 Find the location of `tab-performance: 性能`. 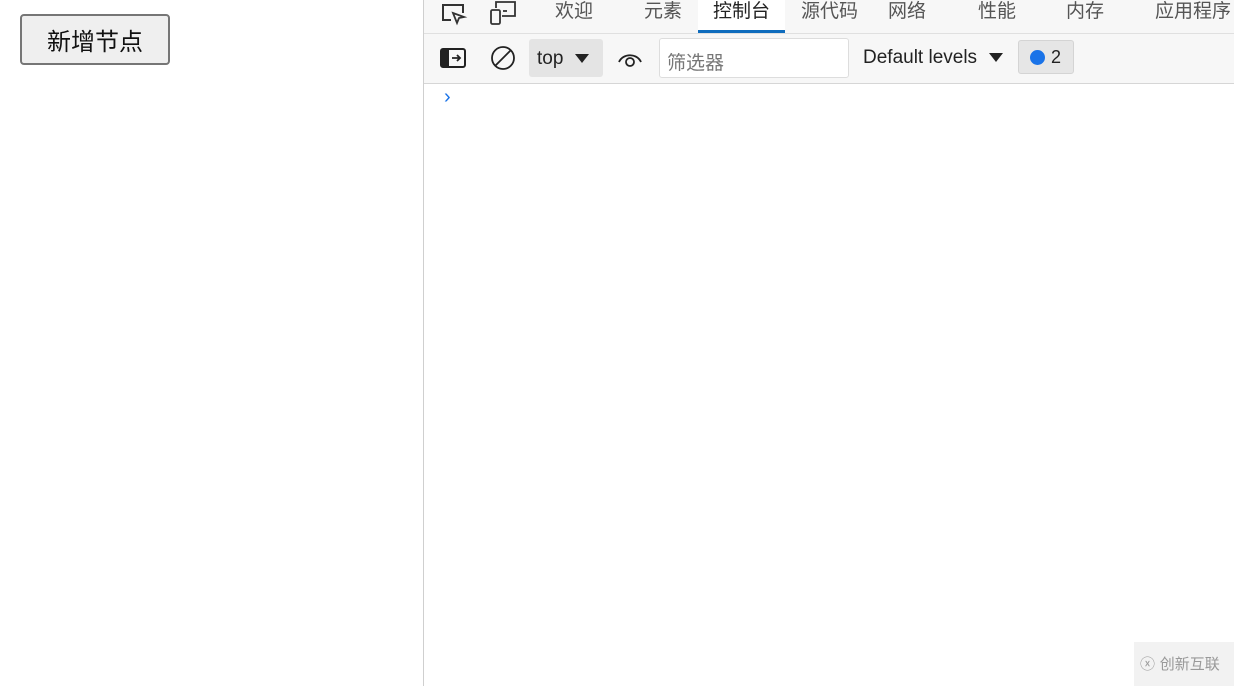

tab-performance: 性能 is located at coordinates (997, 16).